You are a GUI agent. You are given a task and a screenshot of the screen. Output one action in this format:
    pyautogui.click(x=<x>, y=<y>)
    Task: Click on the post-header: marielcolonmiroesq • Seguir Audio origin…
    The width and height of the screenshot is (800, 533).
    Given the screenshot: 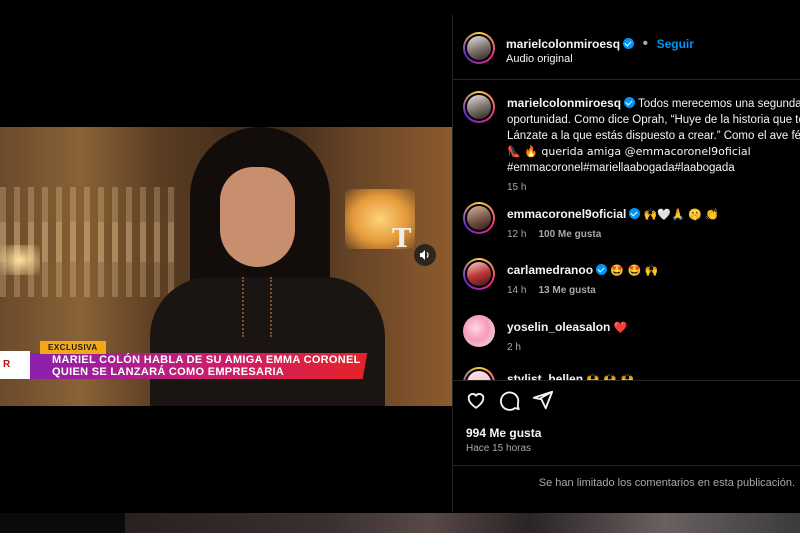 What is the action you would take?
    pyautogui.click(x=626, y=47)
    